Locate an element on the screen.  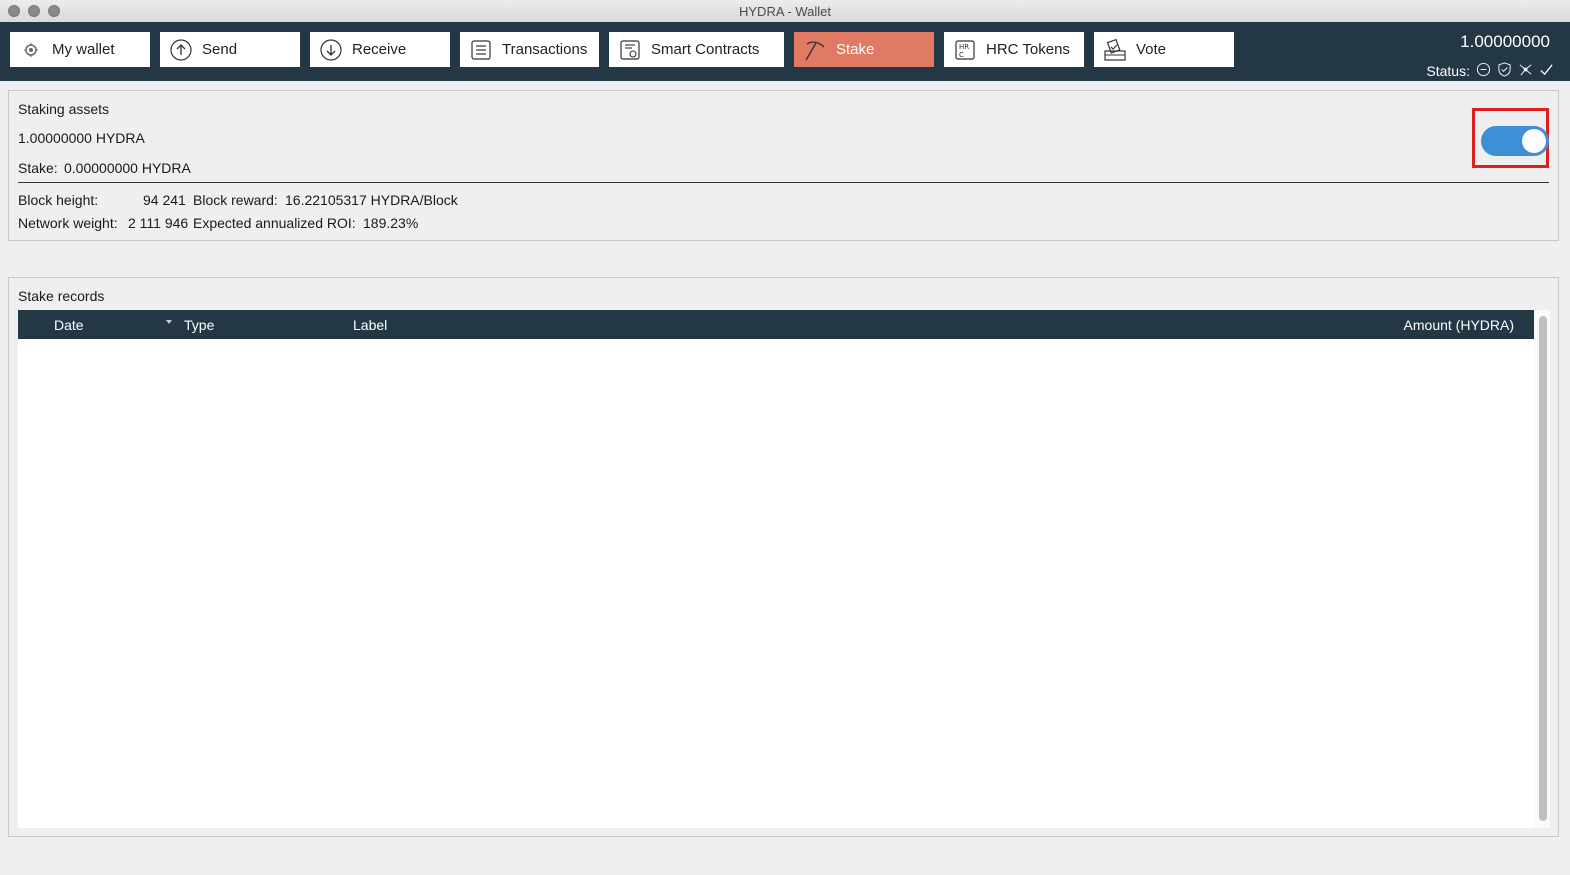
toggle-knob is located at coordinates (1534, 141).